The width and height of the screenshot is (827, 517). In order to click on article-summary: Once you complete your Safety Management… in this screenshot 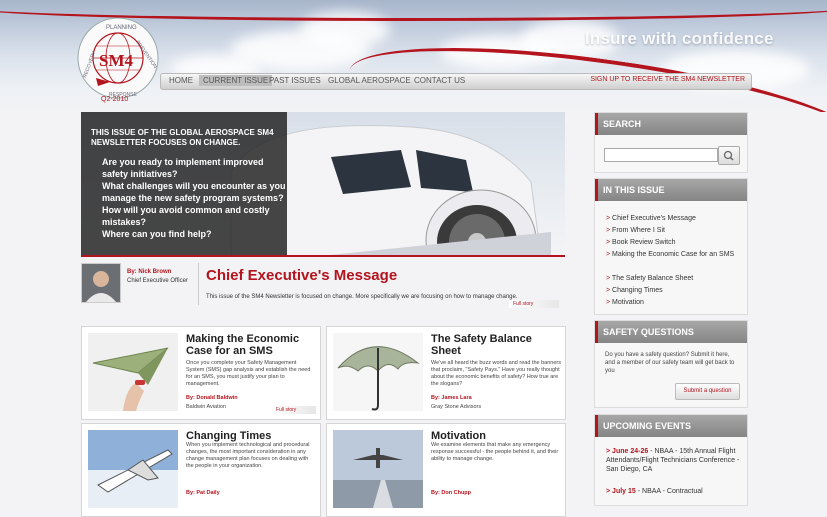, I will do `click(248, 373)`.